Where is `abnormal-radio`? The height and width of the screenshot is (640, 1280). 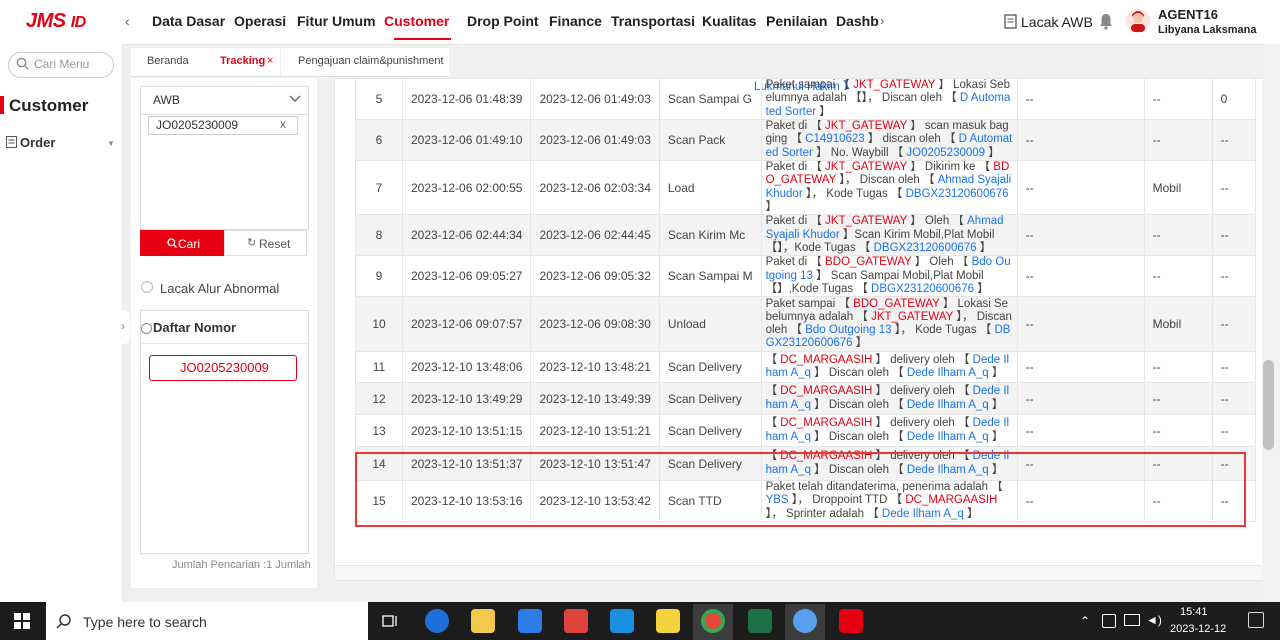 abnormal-radio is located at coordinates (147, 287).